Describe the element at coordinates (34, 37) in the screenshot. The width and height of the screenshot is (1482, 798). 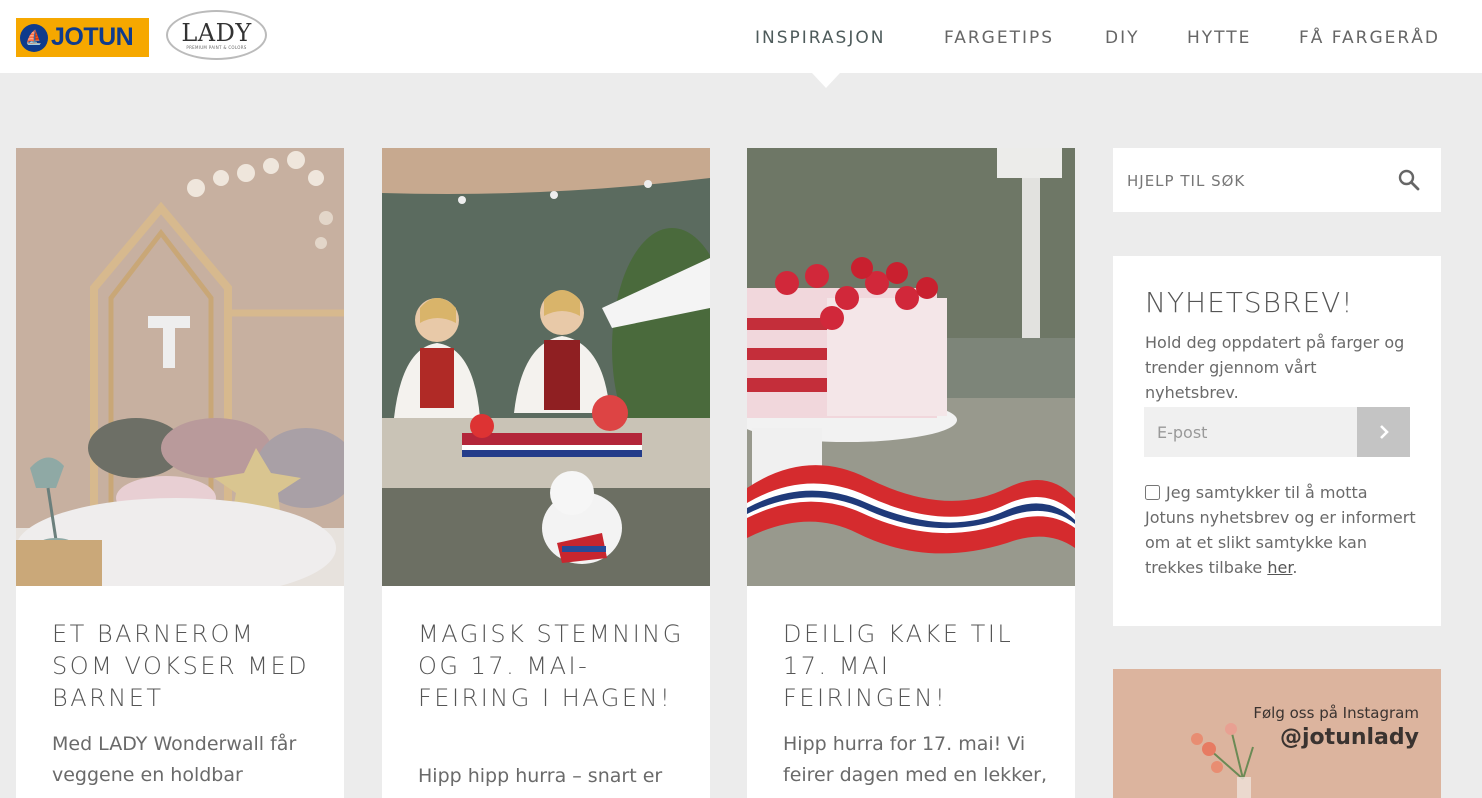
I see `jotun-emblem-icon: ⛵` at that location.